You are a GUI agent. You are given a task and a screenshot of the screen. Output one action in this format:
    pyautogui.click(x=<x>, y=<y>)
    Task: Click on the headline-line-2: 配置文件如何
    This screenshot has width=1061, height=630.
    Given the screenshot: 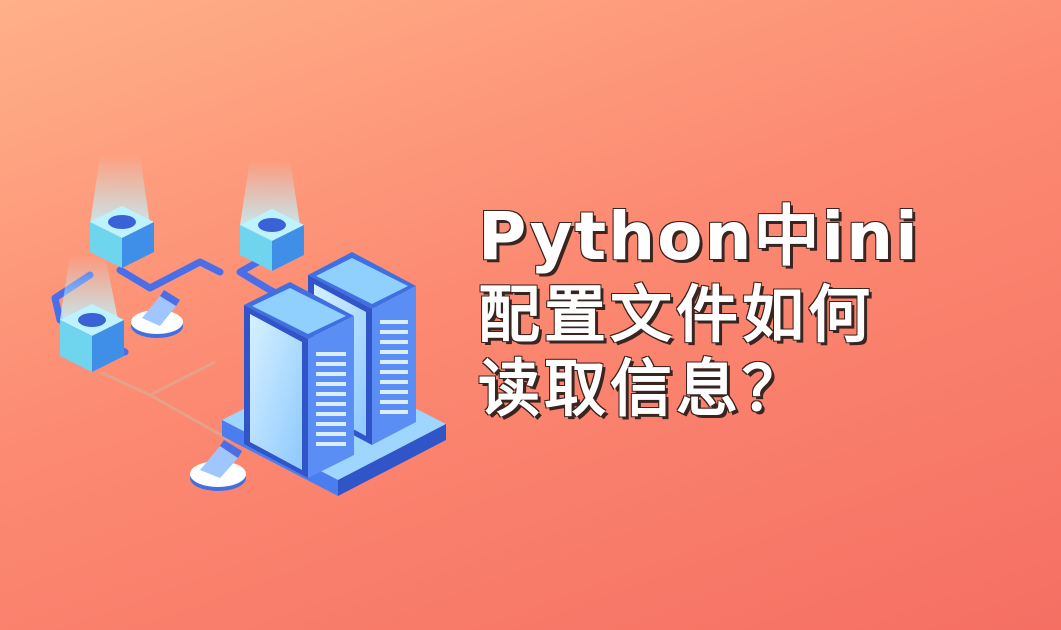 What is the action you would take?
    pyautogui.click(x=676, y=314)
    